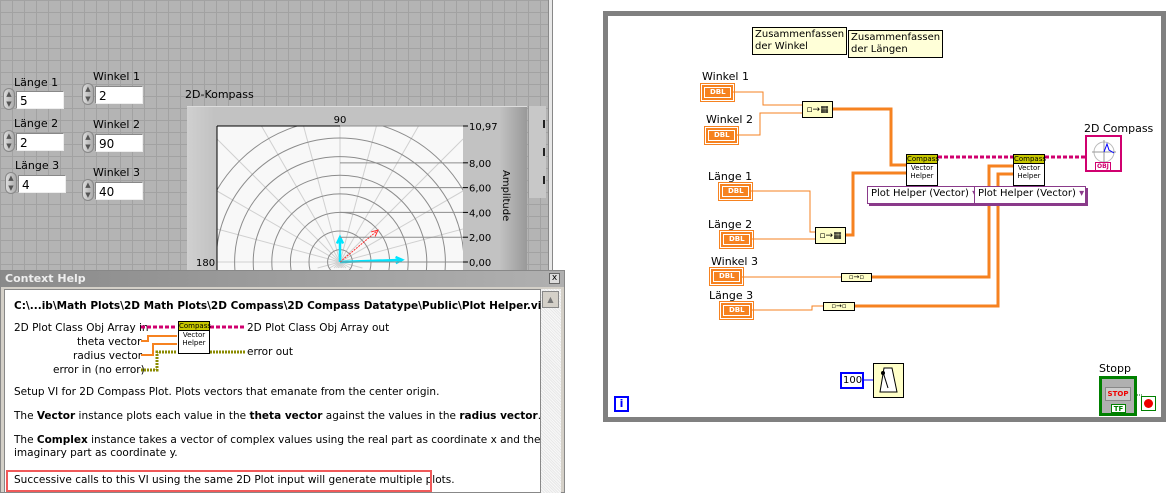 Image resolution: width=1175 pixels, height=493 pixels. Describe the element at coordinates (96, 453) in the screenshot. I see `help-paragraph-3b: imaginary part as coordinate y.` at that location.